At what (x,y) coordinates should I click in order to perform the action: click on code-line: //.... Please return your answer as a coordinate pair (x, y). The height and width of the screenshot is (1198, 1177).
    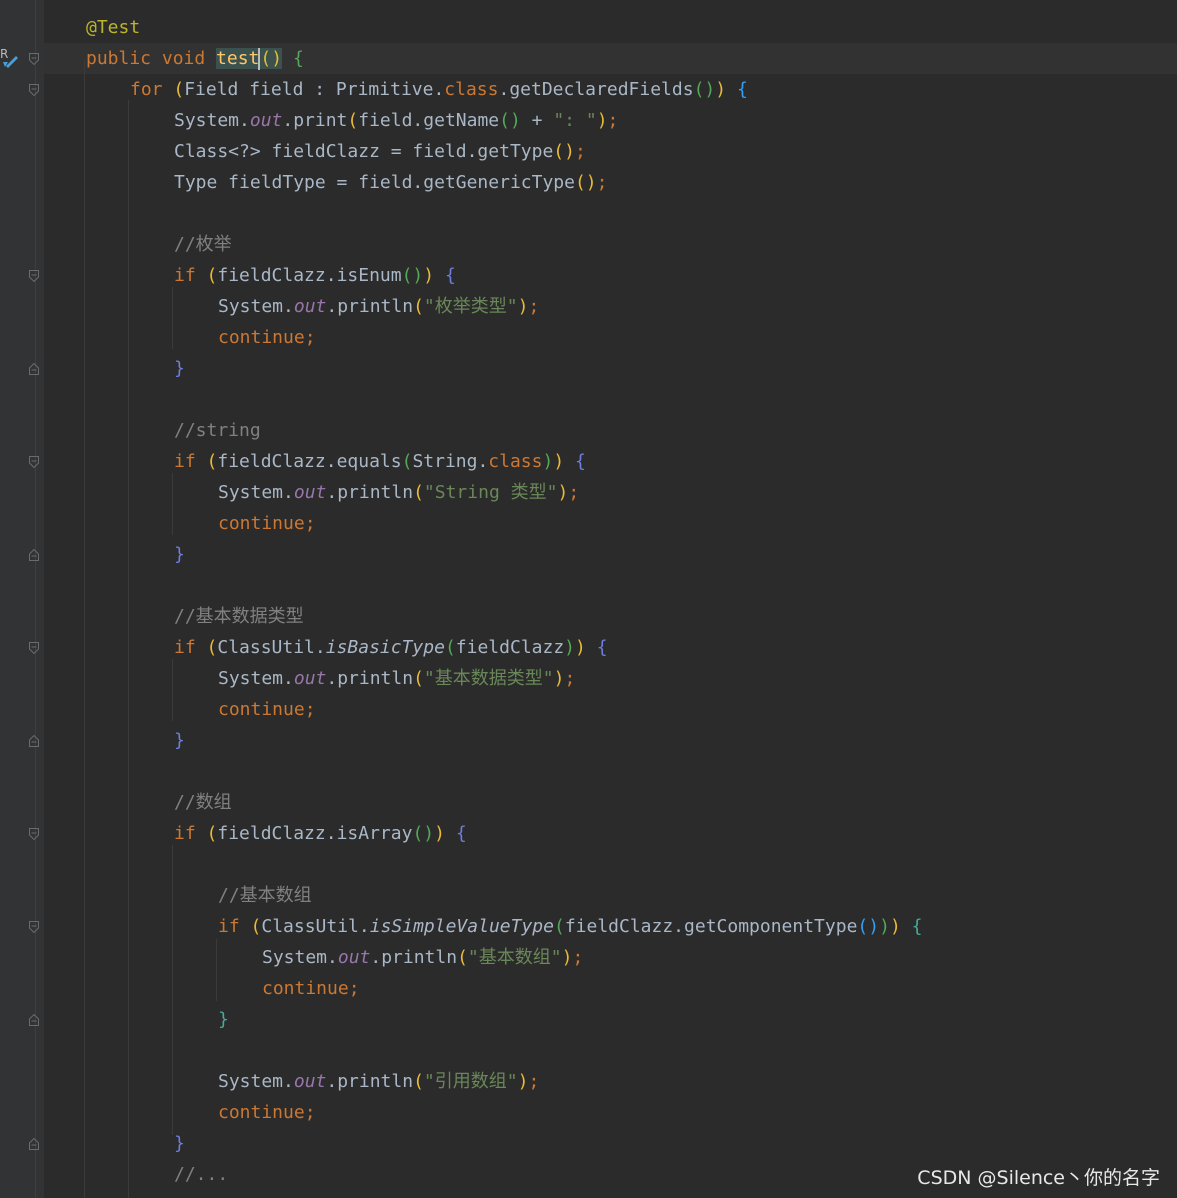
    Looking at the image, I should click on (201, 1174).